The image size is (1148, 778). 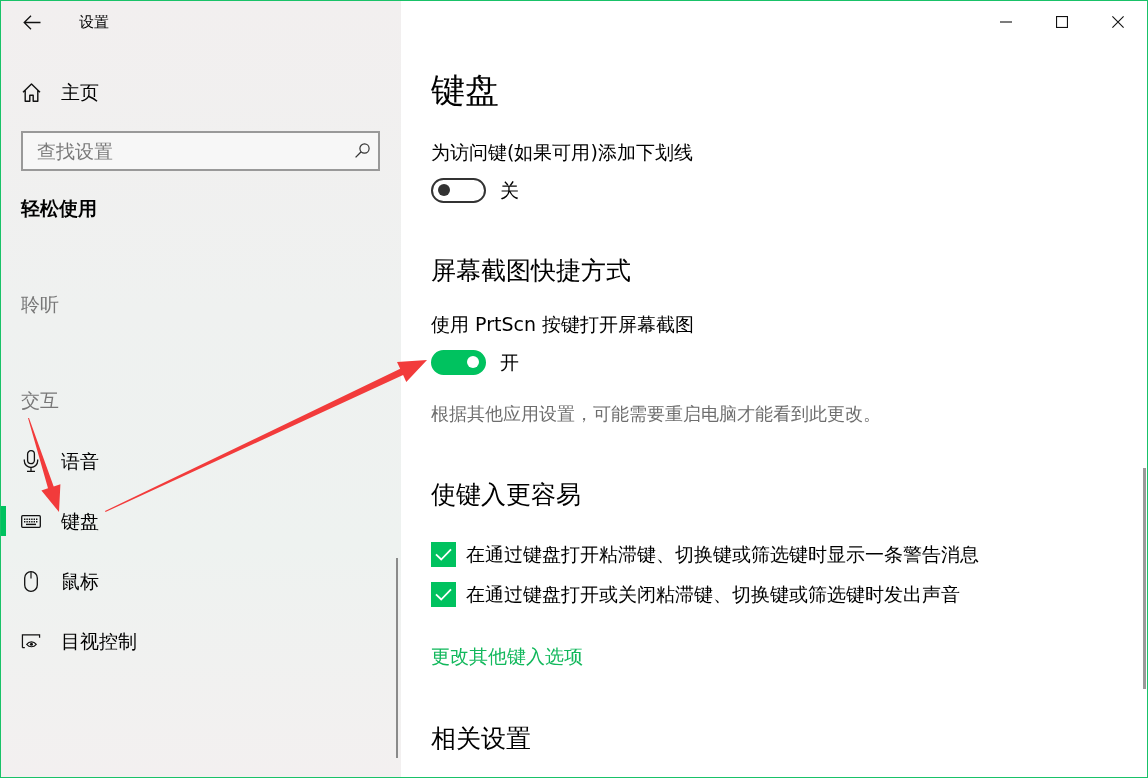 I want to click on group-heading: 交互, so click(x=40, y=401).